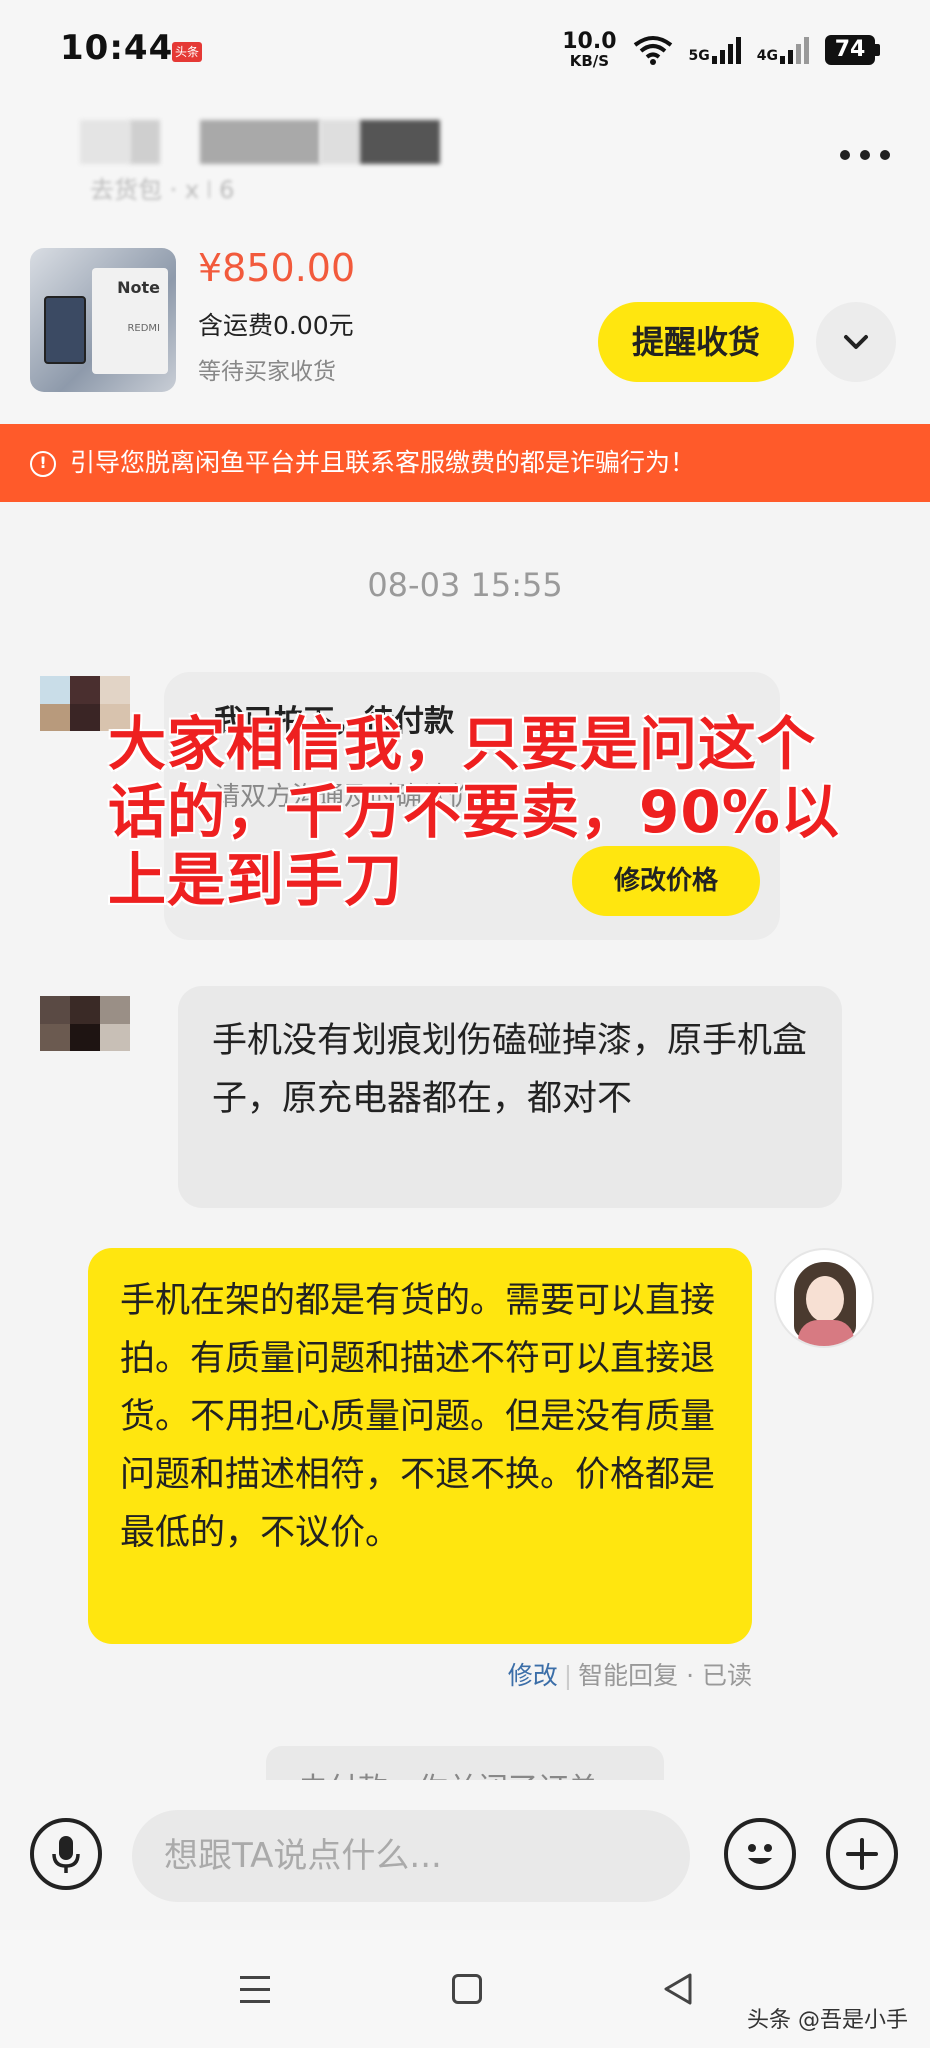 Image resolution: width=930 pixels, height=2048 pixels. Describe the element at coordinates (138, 287) in the screenshot. I see `box-model-text: Note` at that location.